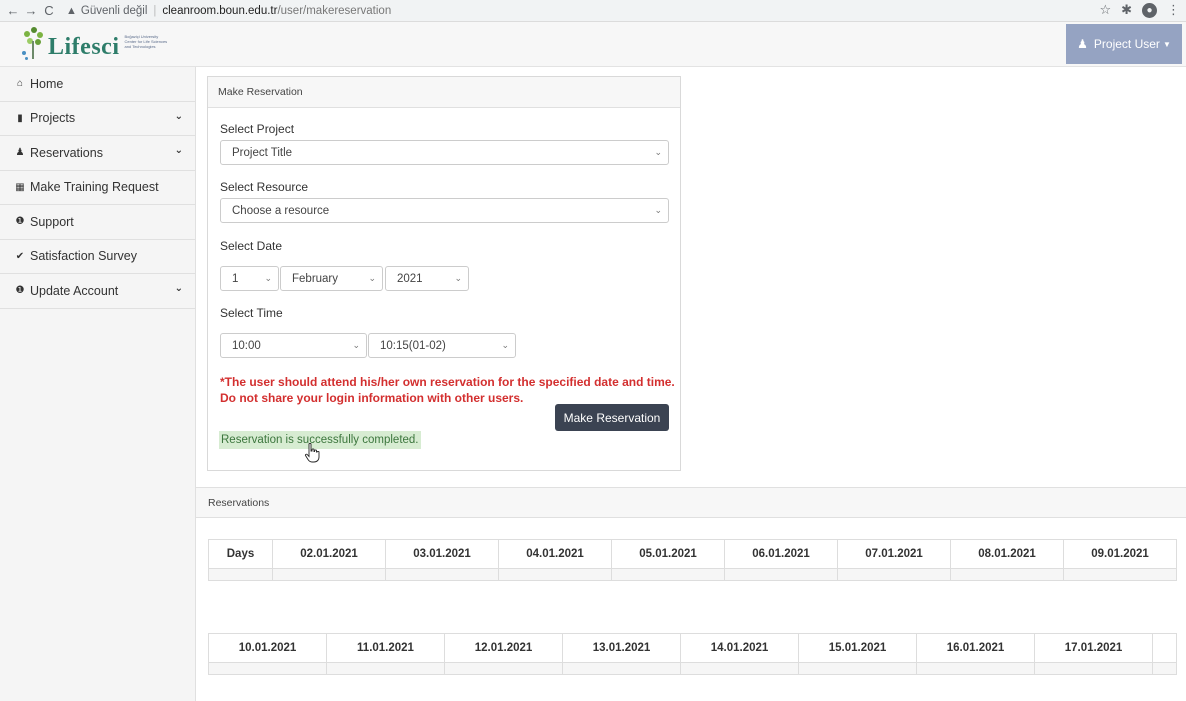 This screenshot has height=701, width=1186. Describe the element at coordinates (97, 222) in the screenshot. I see `sidebar-item-support: ❶ Support` at that location.